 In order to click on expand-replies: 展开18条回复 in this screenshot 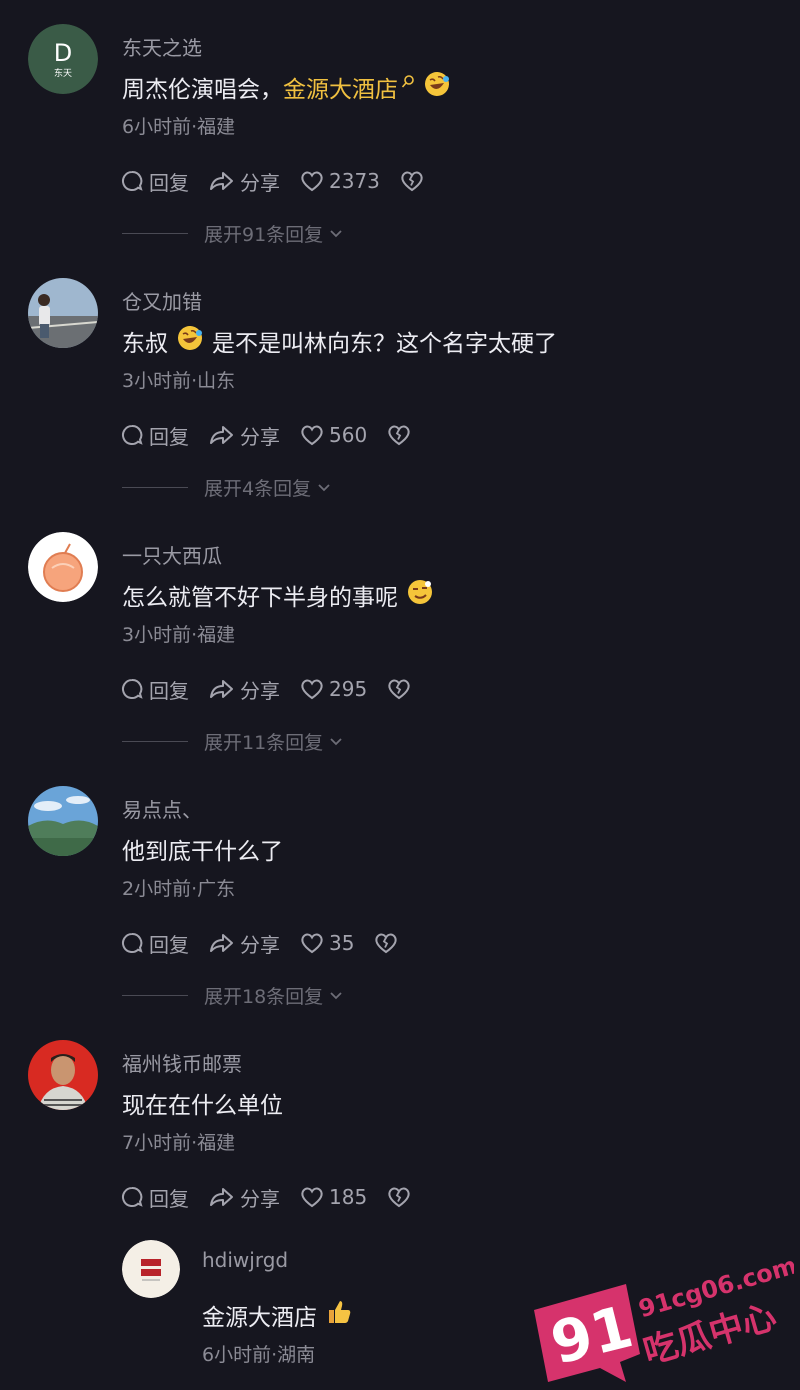, I will do `click(232, 995)`.